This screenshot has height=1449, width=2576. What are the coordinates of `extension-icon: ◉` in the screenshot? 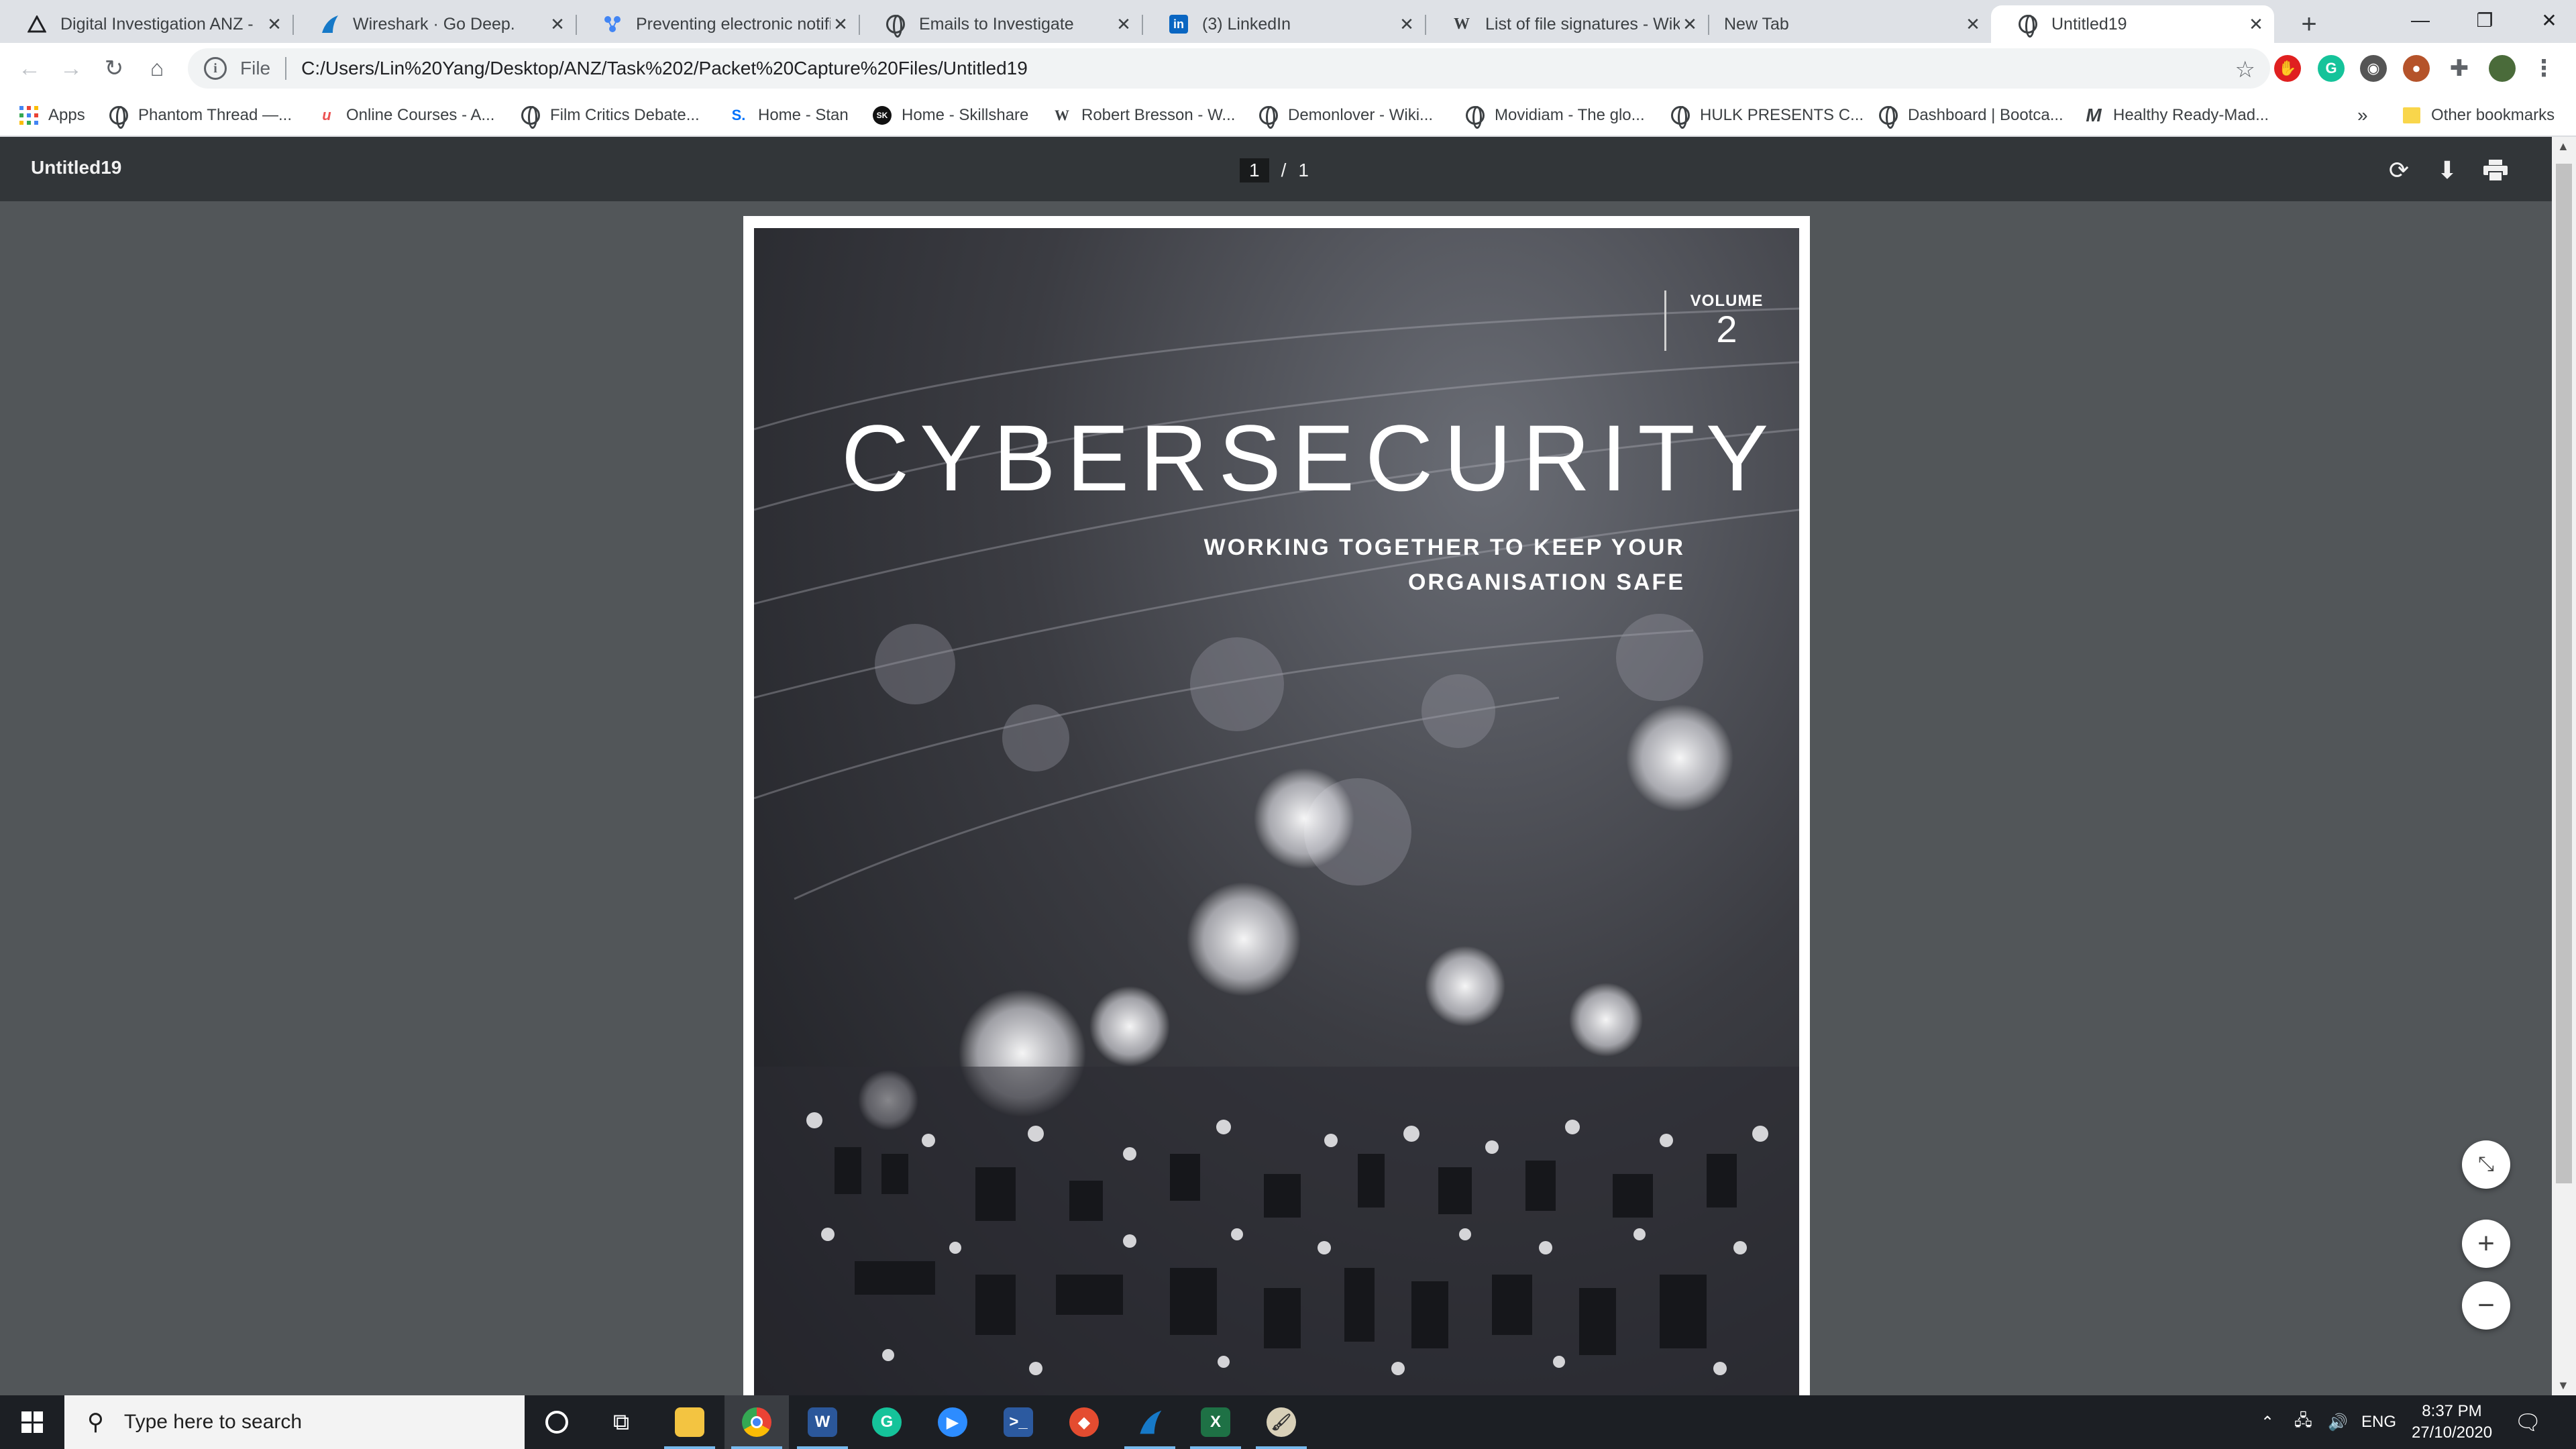 It's located at (2373, 68).